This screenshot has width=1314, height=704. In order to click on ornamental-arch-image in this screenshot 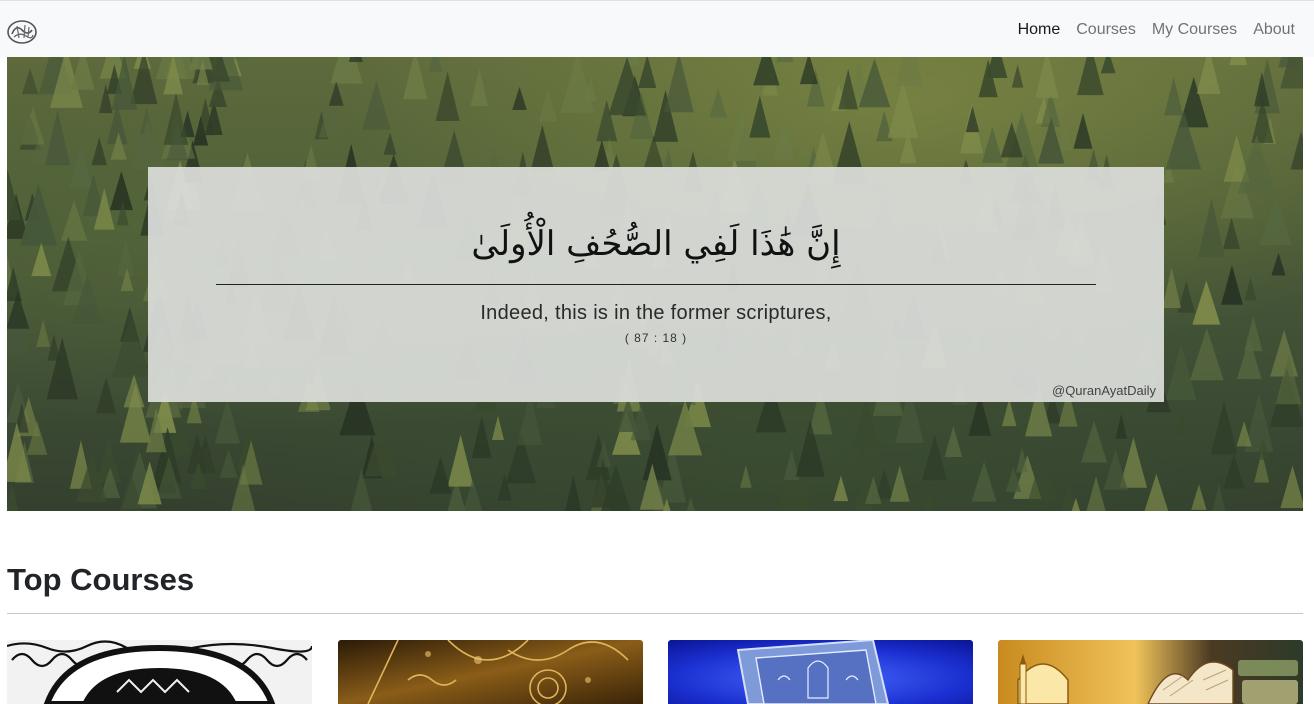, I will do `click(159, 672)`.